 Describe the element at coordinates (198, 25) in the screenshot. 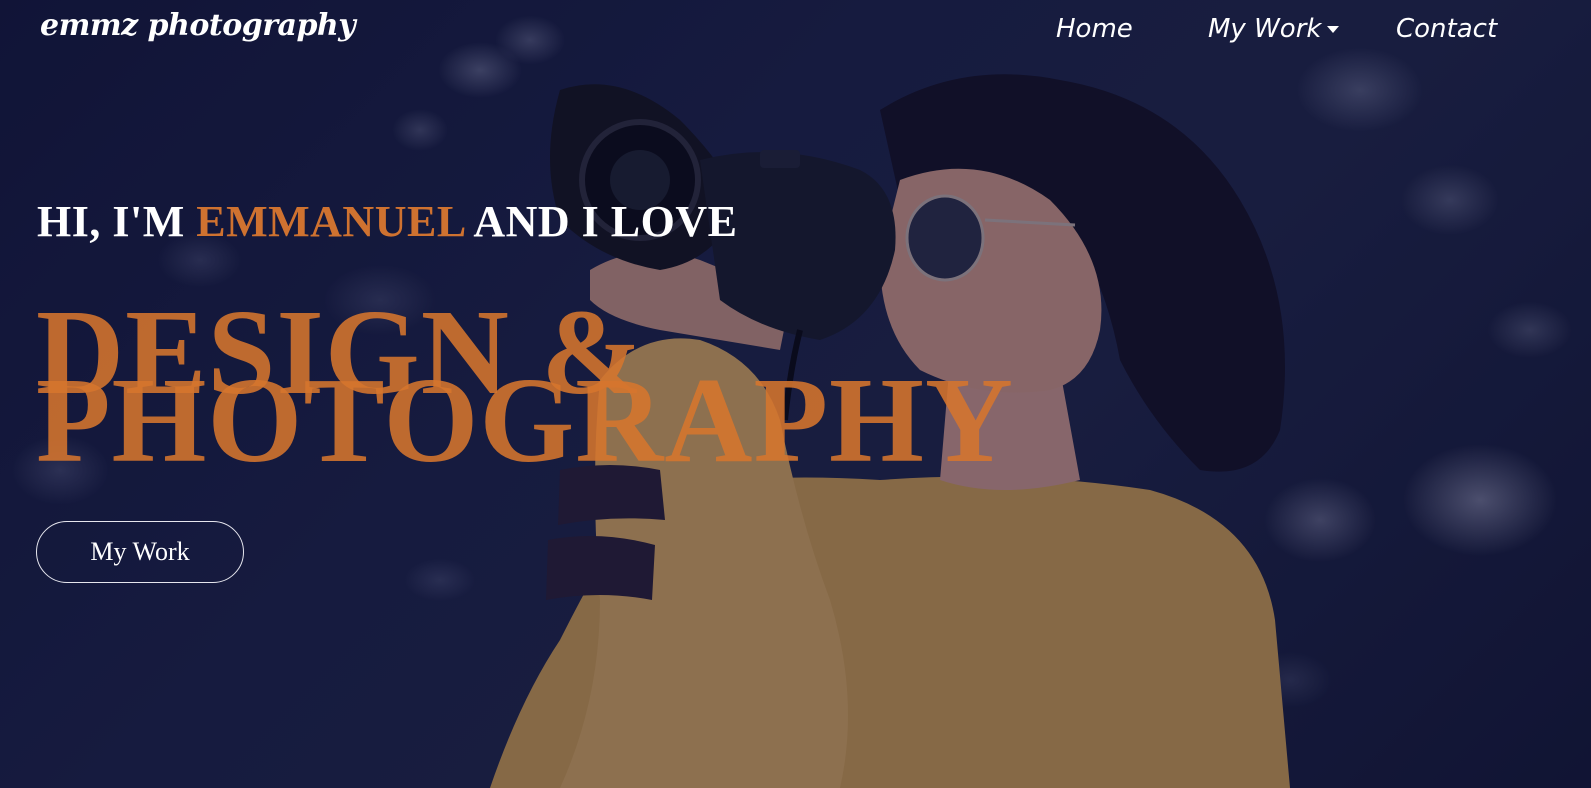

I see `brand-logo: emmz photography` at that location.